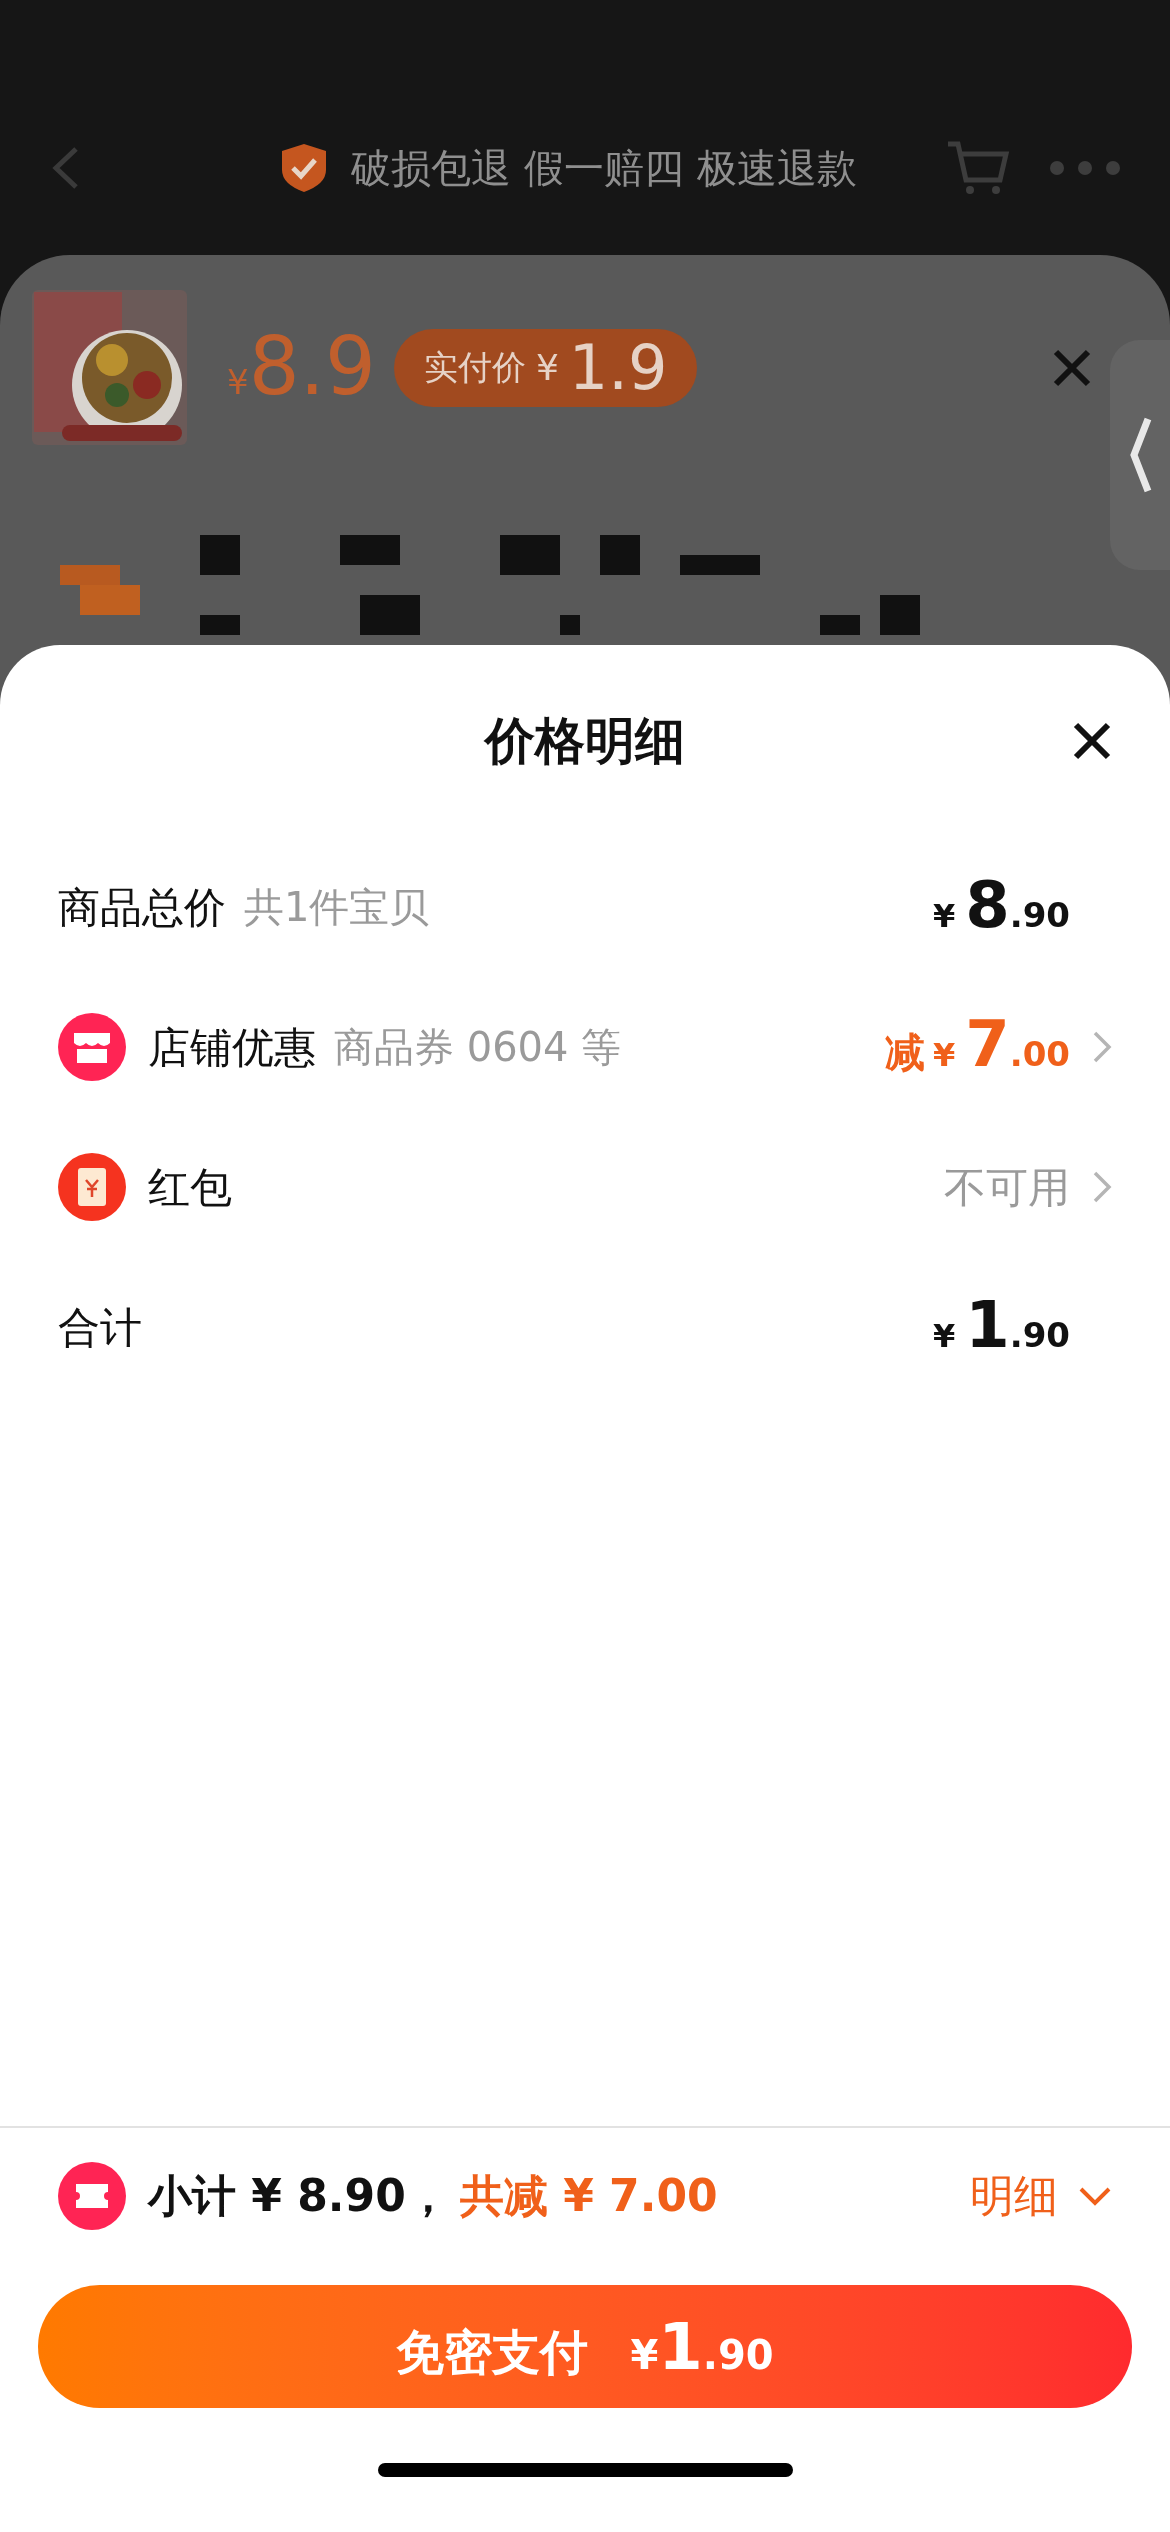 This screenshot has width=1170, height=2532. Describe the element at coordinates (588, 2196) in the screenshot. I see `reduction-text: 共减 ¥ 7.00` at that location.